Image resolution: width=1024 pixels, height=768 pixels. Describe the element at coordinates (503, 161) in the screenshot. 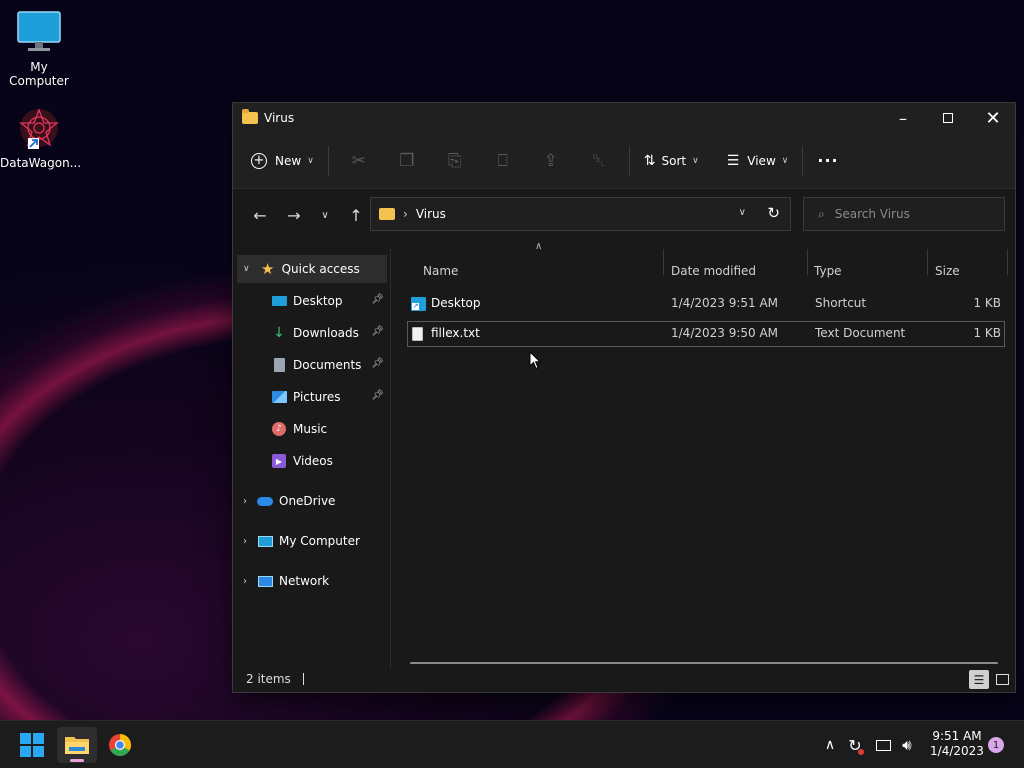

I see `rename-icon: ⎕` at that location.